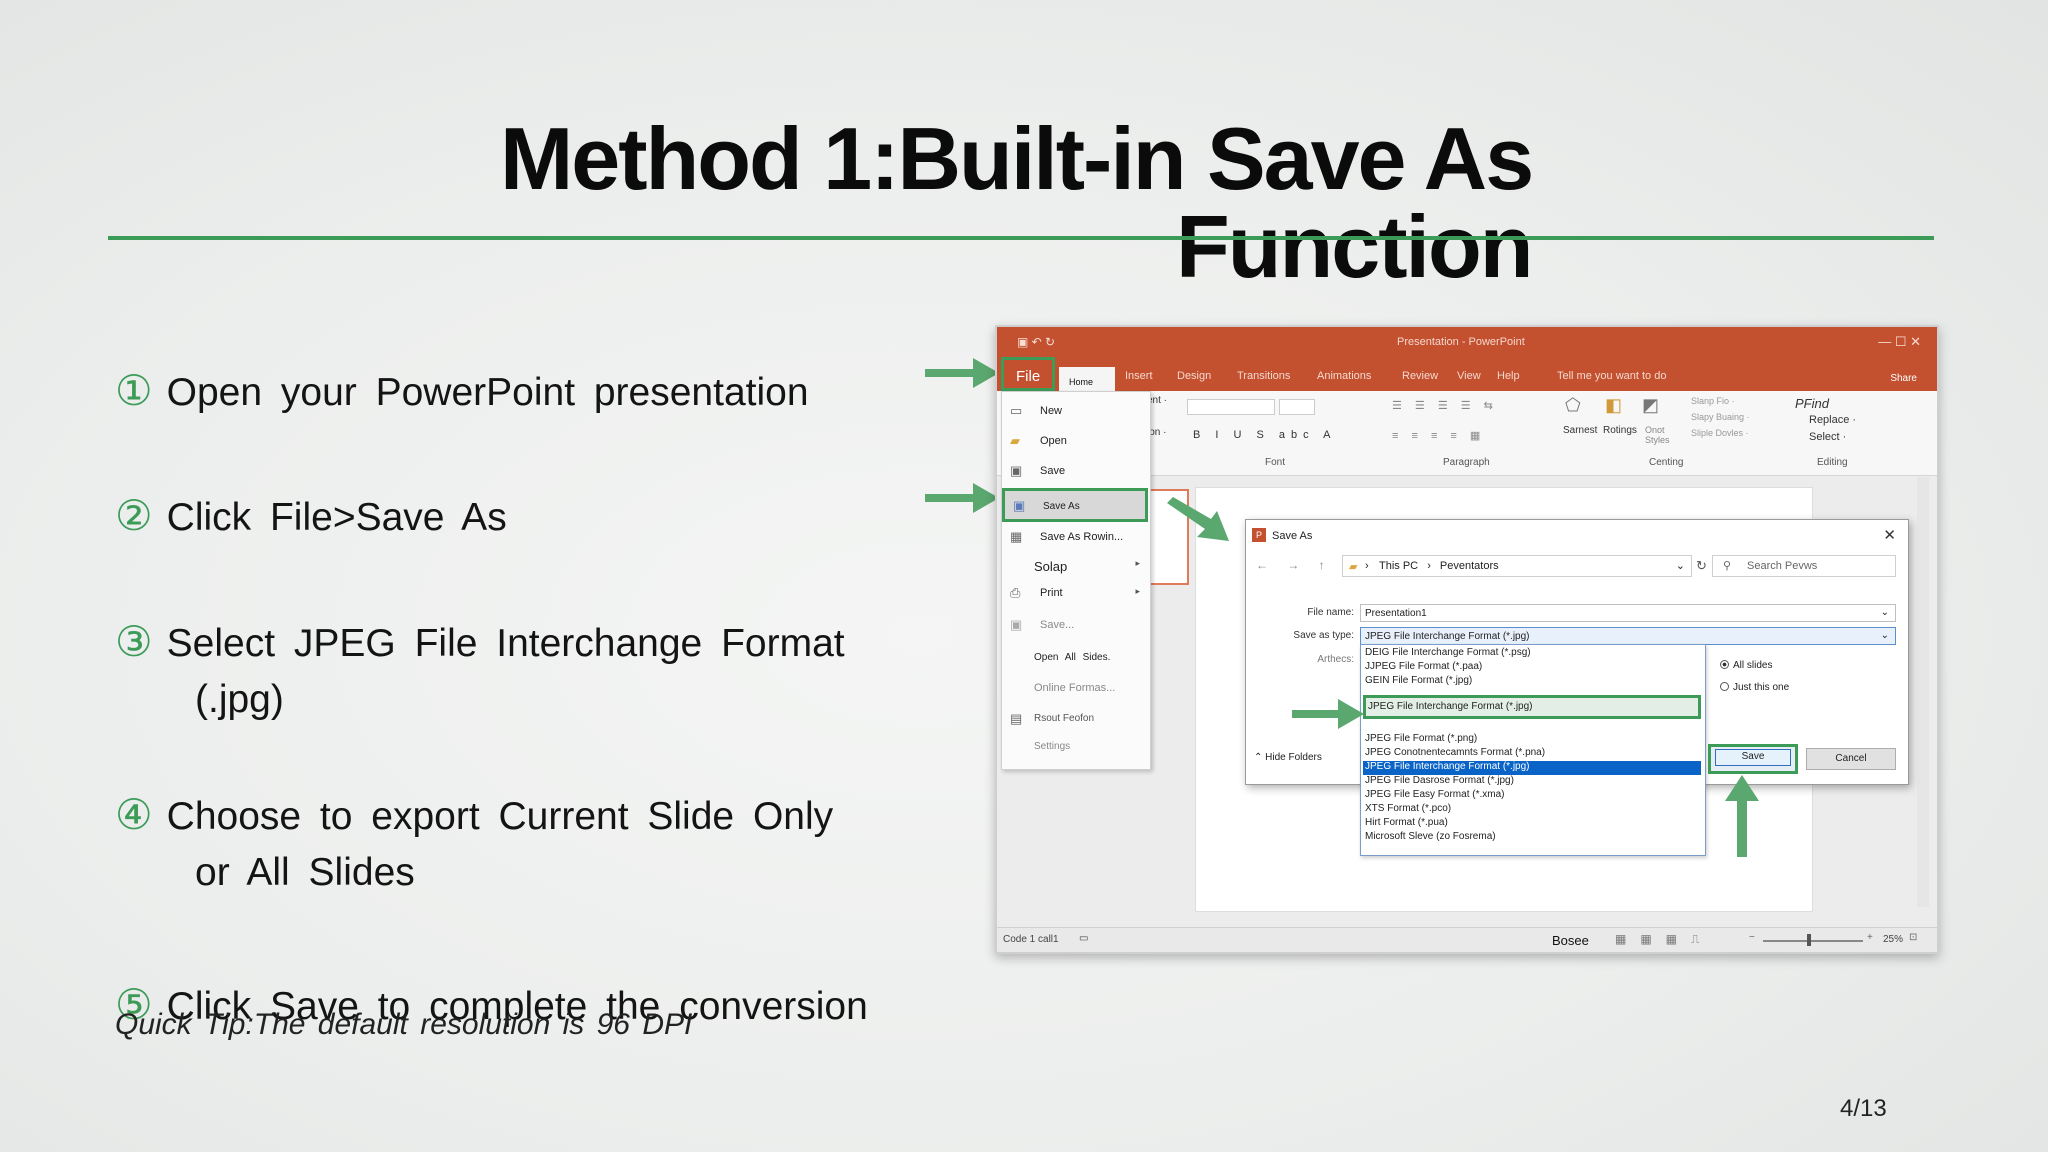 The image size is (2048, 1152). What do you see at coordinates (1720, 433) in the screenshot?
I see `style-item: Sliple Dovles ·` at bounding box center [1720, 433].